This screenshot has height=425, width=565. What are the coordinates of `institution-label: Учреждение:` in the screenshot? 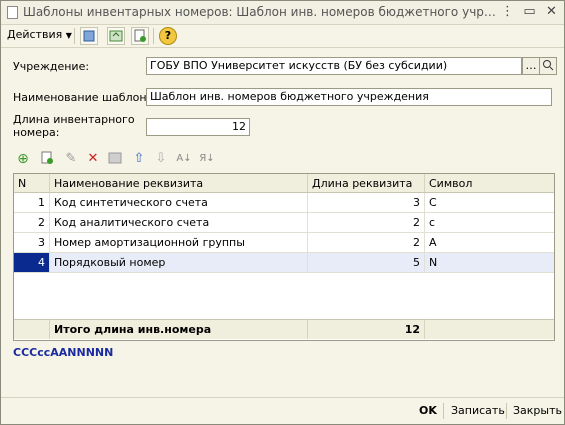 It's located at (51, 66).